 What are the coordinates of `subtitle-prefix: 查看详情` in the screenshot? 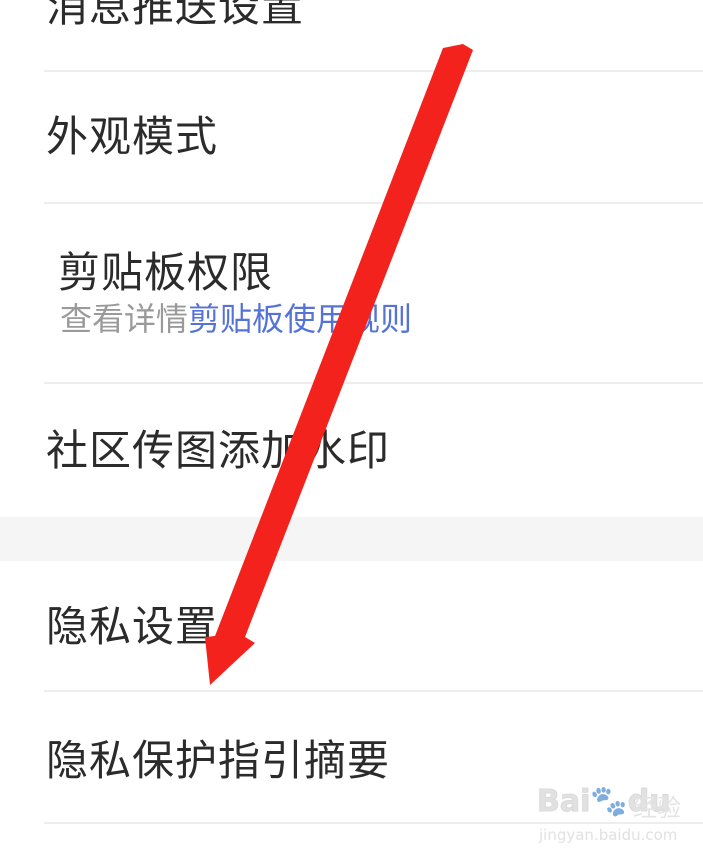 It's located at (124, 319).